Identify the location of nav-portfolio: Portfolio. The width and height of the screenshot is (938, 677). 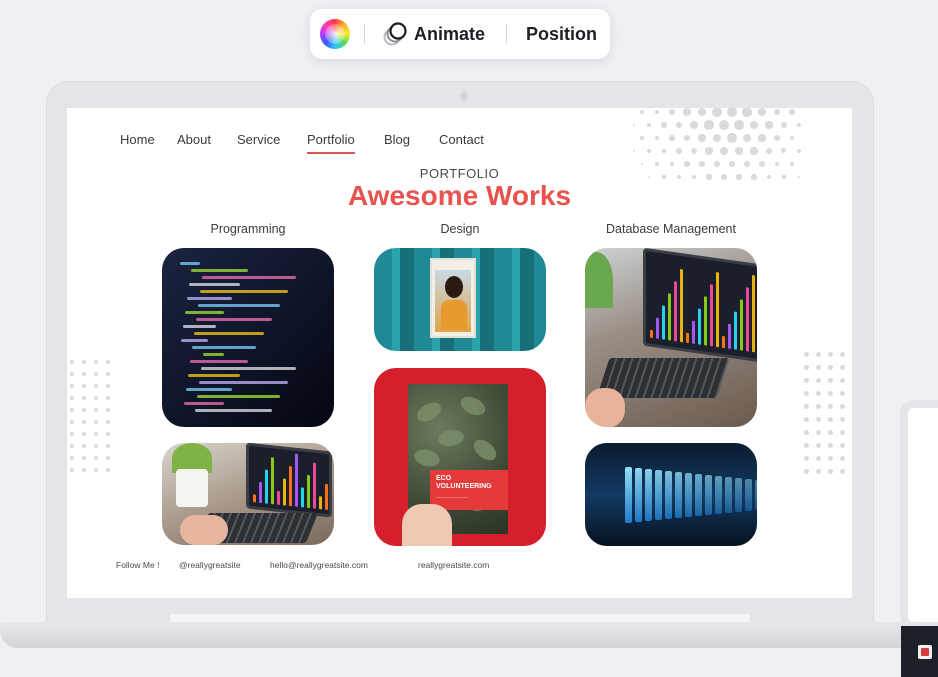
(331, 143).